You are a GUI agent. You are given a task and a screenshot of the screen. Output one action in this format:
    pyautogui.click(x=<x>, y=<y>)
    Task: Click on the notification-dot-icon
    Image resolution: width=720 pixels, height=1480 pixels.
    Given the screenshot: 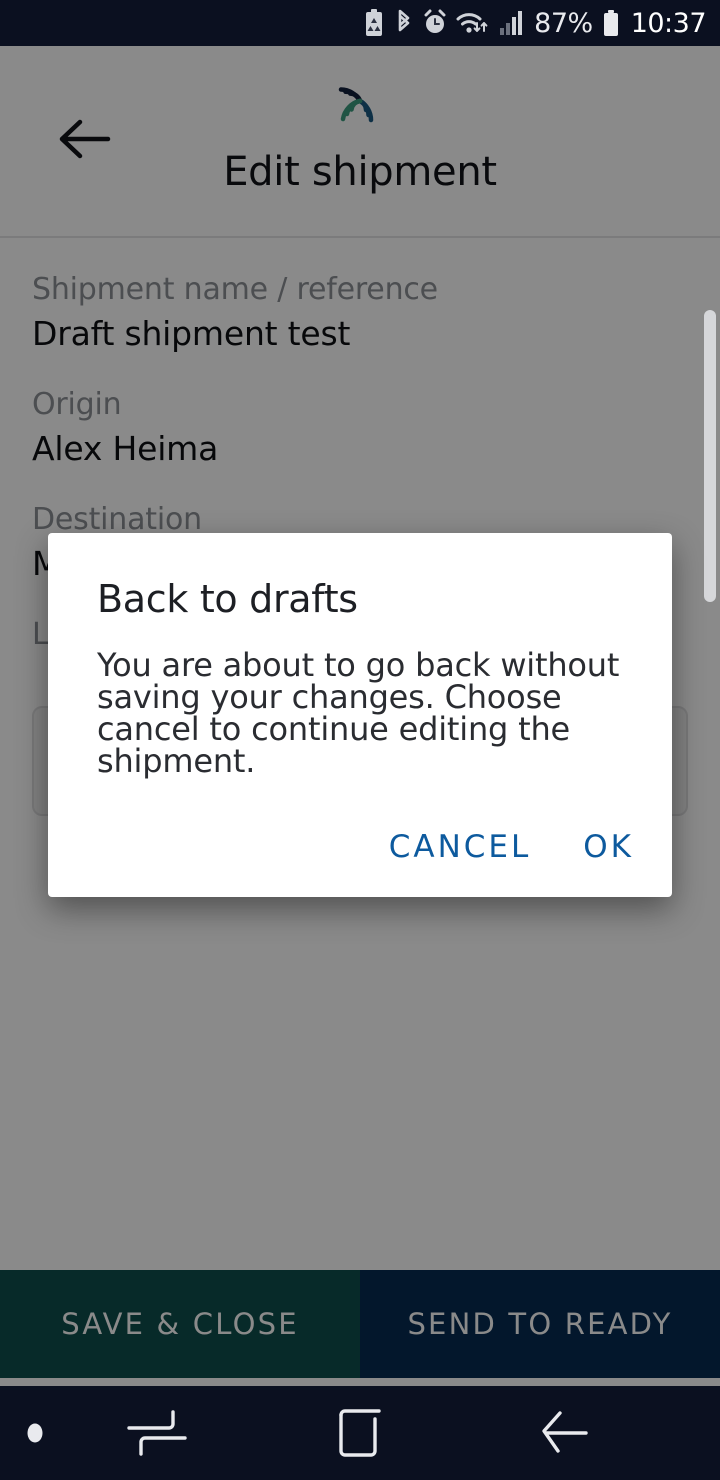 What is the action you would take?
    pyautogui.click(x=35, y=1433)
    